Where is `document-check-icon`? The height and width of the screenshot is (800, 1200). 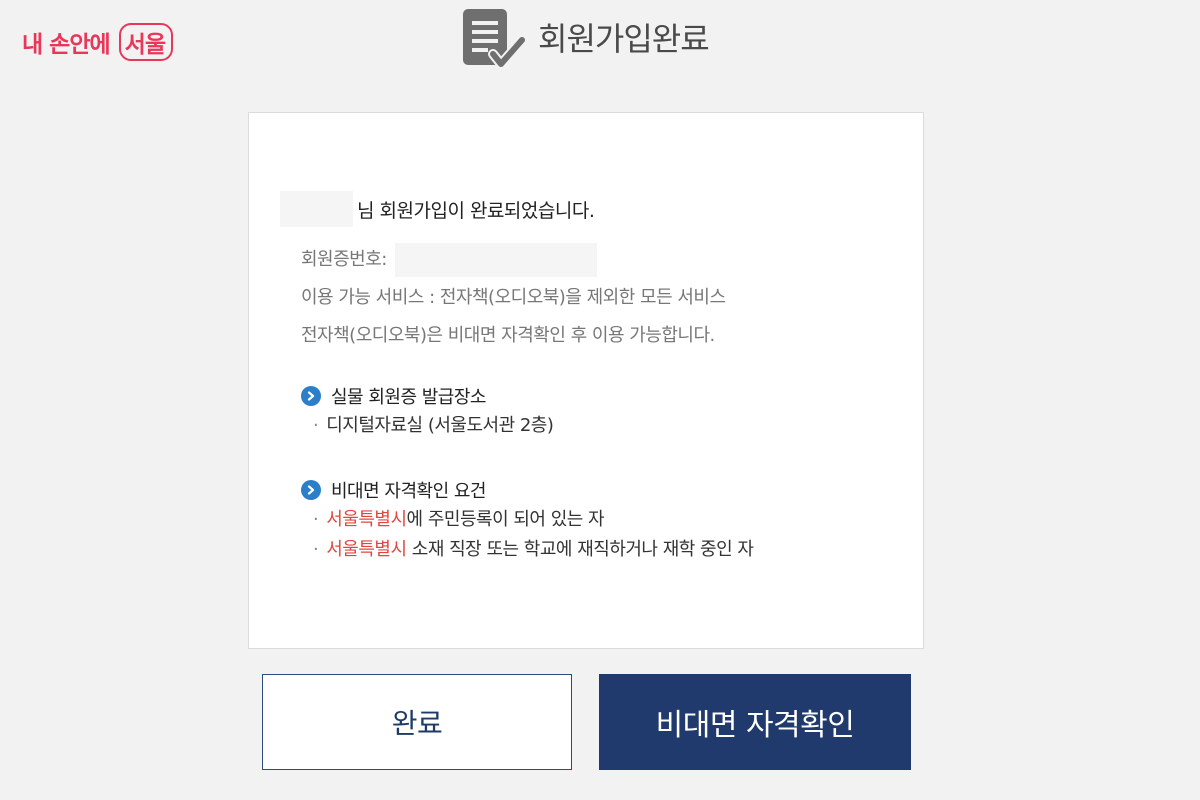
document-check-icon is located at coordinates (495, 39).